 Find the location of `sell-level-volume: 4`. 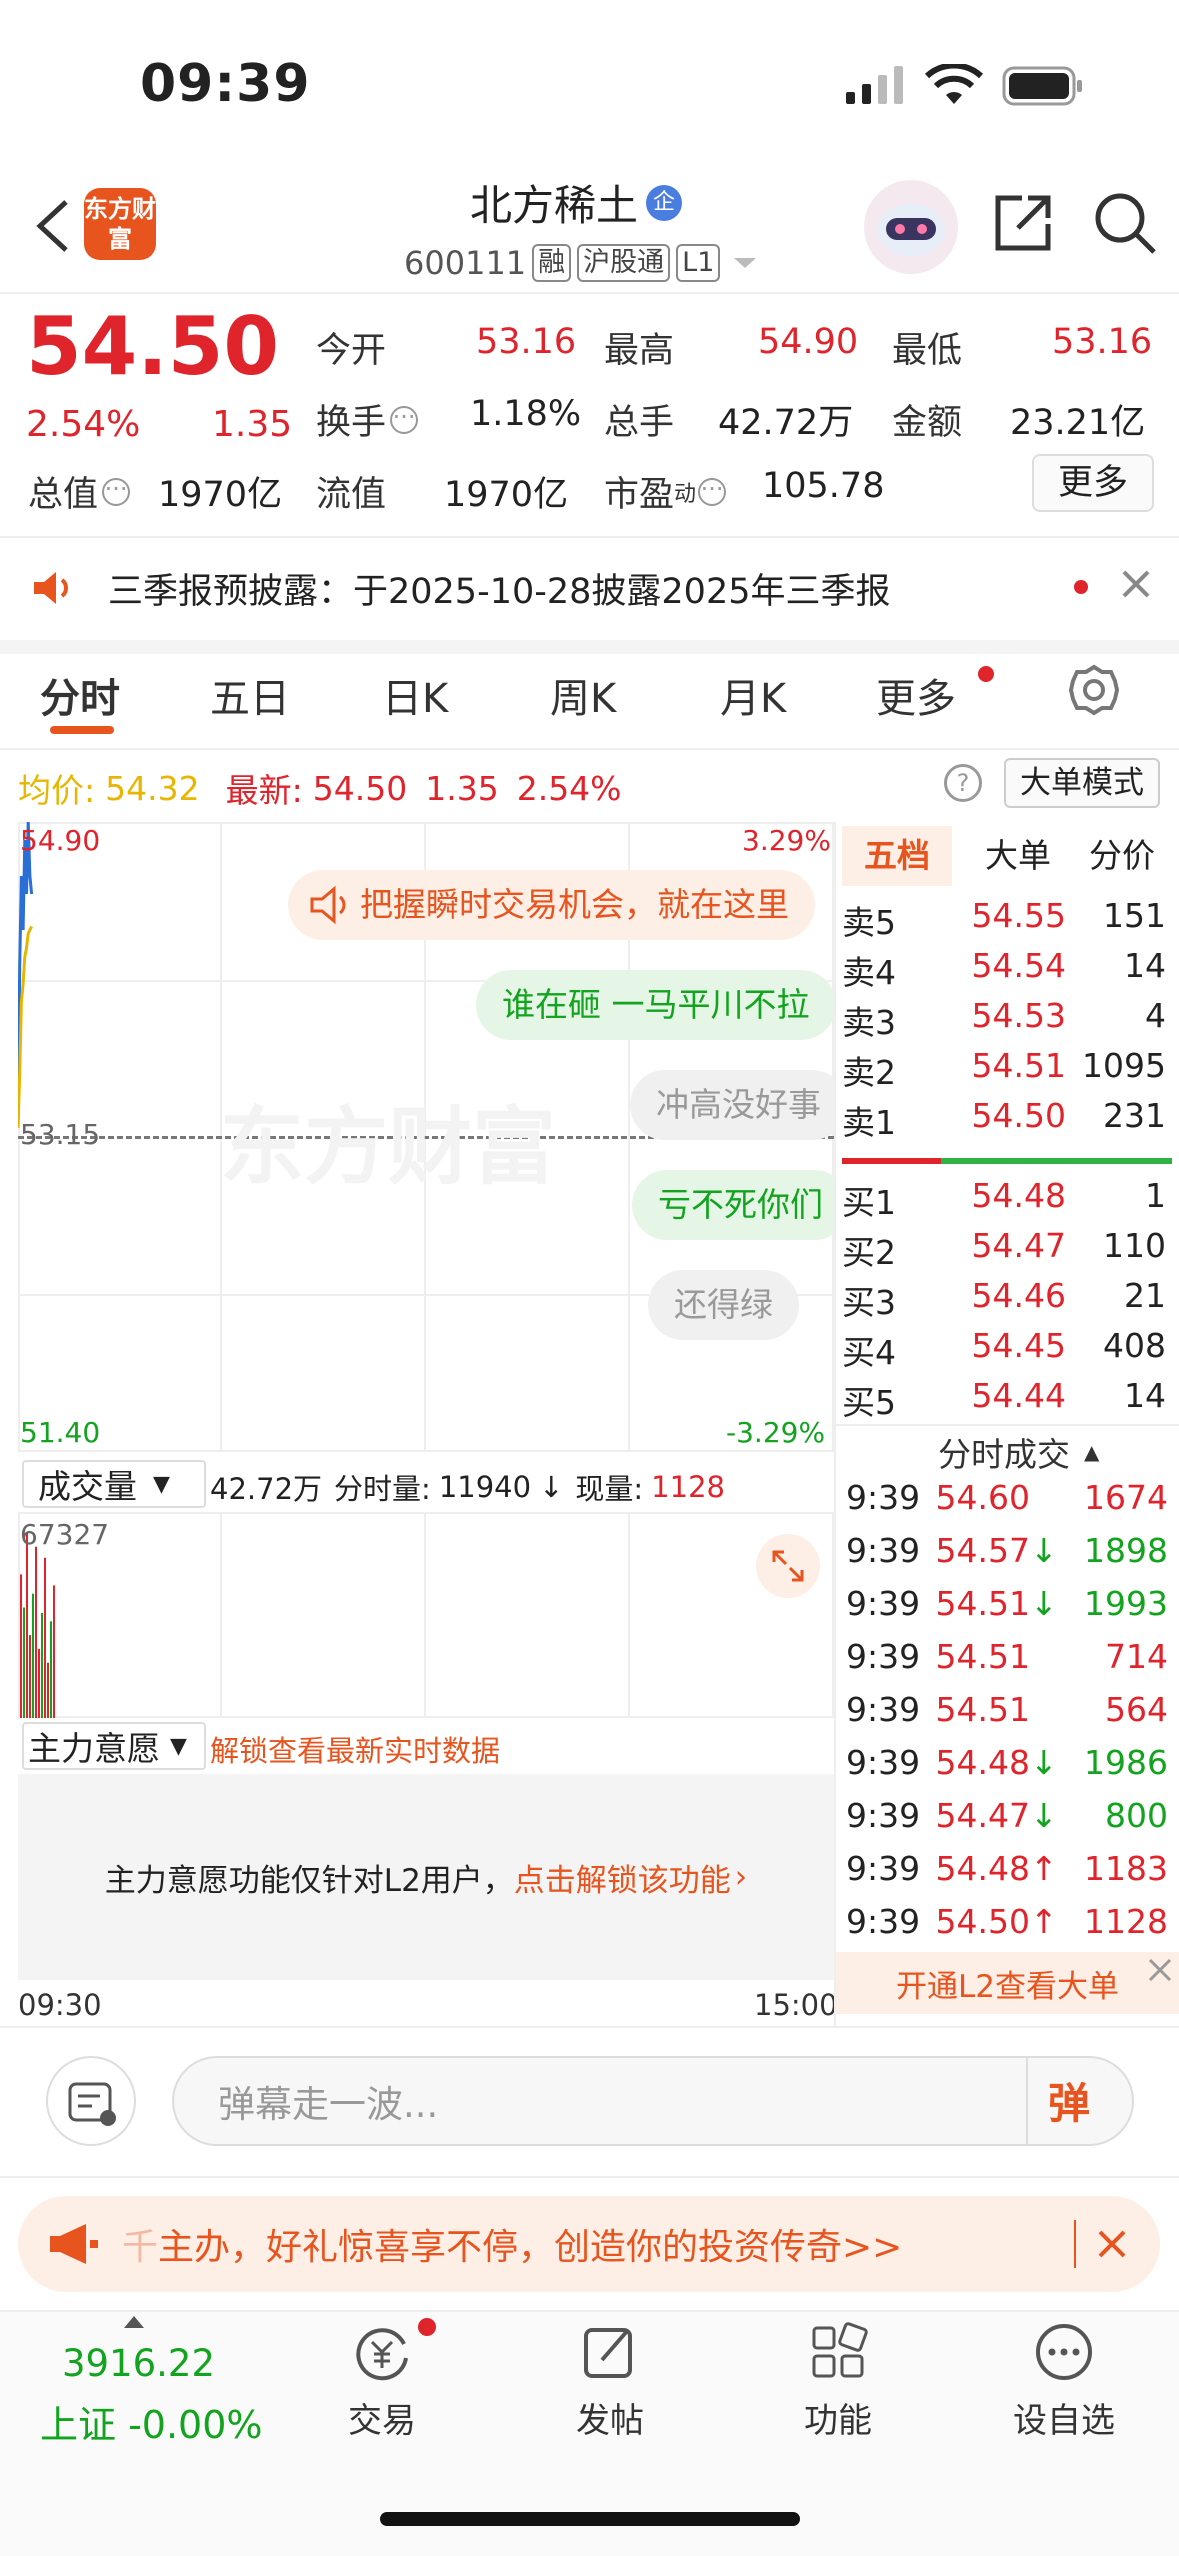

sell-level-volume: 4 is located at coordinates (1155, 1015).